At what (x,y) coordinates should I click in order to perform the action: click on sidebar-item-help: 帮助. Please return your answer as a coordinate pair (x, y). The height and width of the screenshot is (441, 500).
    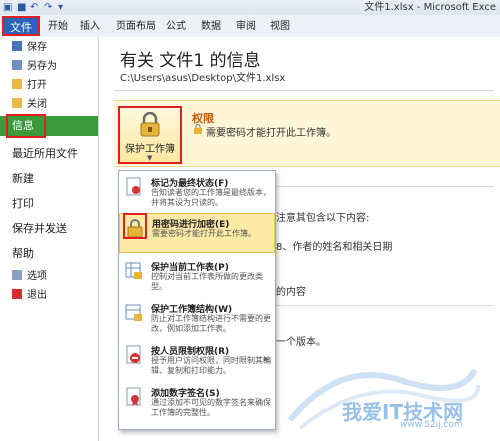
    Looking at the image, I should click on (23, 254).